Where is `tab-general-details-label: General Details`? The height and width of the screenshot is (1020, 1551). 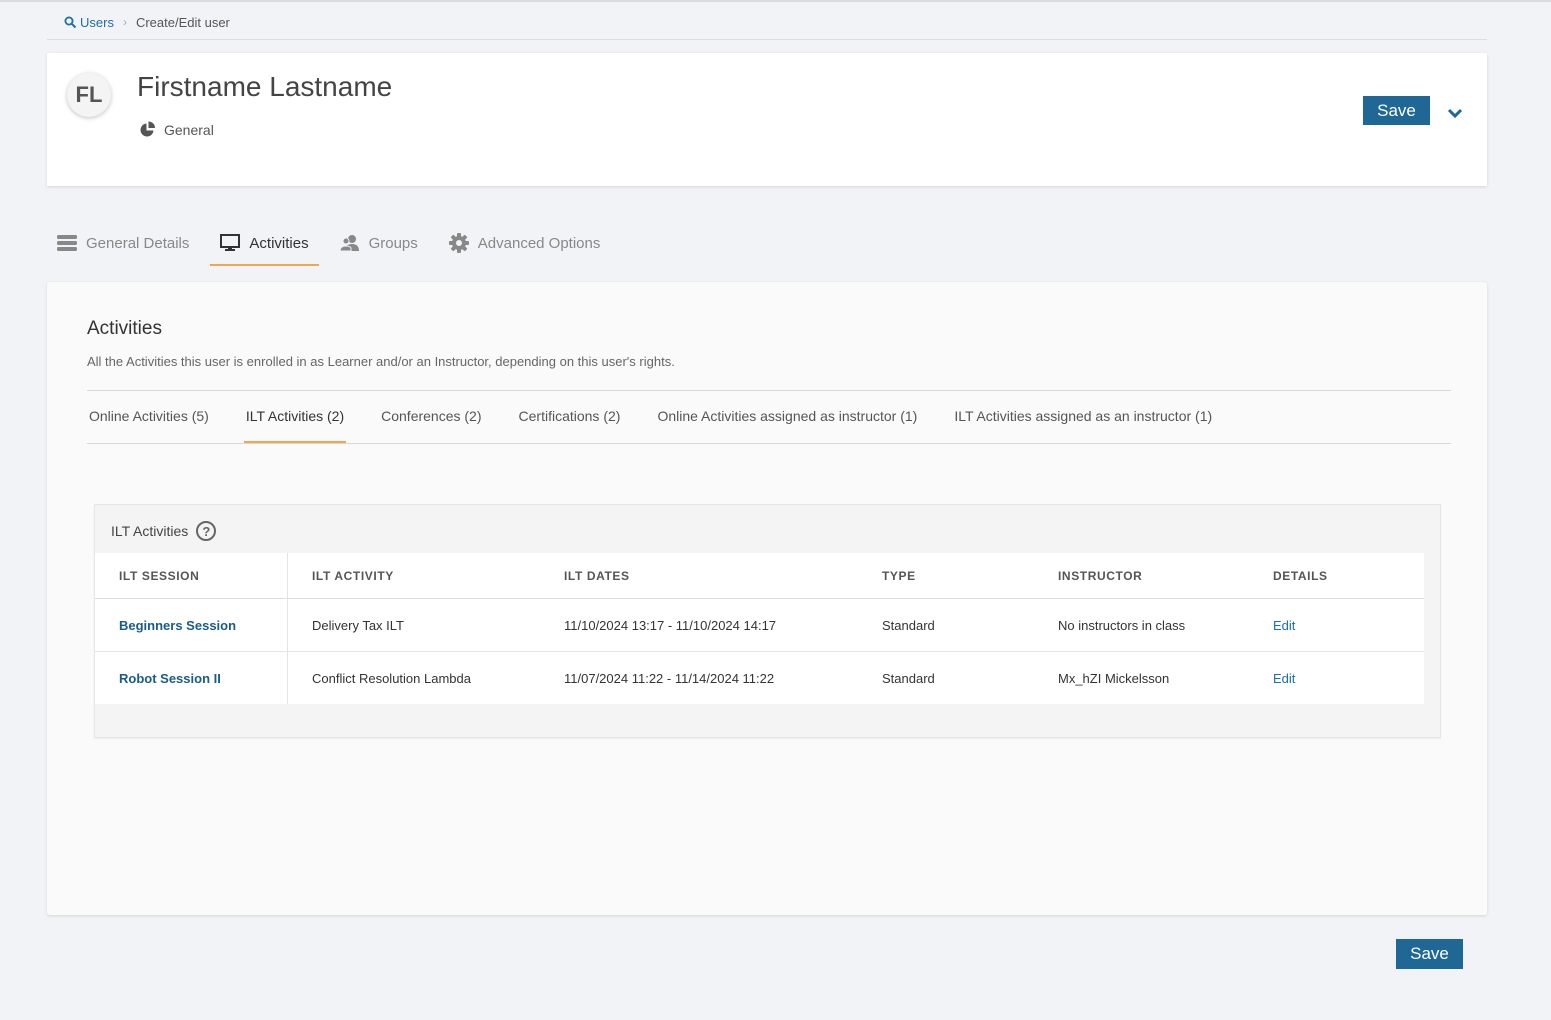 tab-general-details-label: General Details is located at coordinates (138, 243).